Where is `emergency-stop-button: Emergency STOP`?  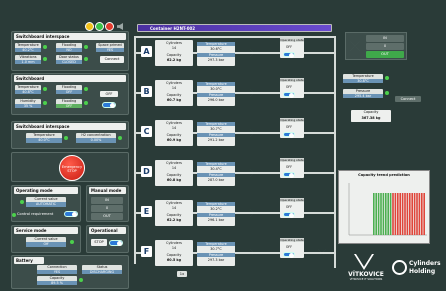 emergency-stop-button: Emergency STOP is located at coordinates (72, 168).